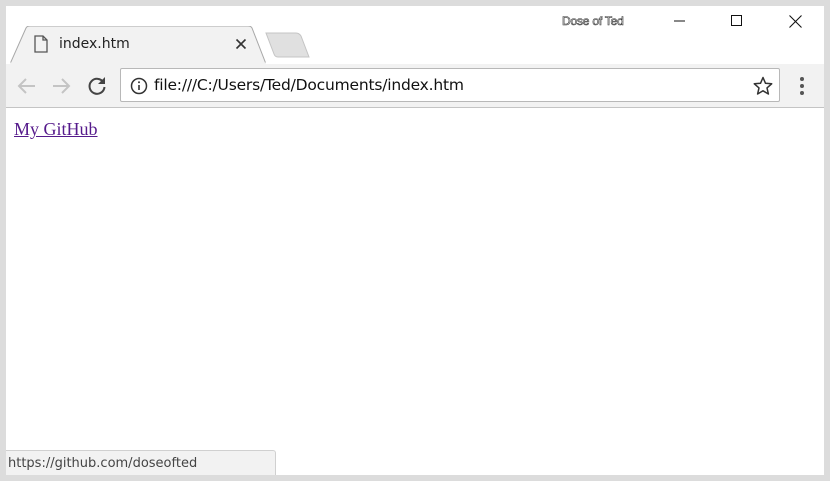 This screenshot has width=830, height=481. Describe the element at coordinates (593, 21) in the screenshot. I see `profile-name: Dose of Ted` at that location.